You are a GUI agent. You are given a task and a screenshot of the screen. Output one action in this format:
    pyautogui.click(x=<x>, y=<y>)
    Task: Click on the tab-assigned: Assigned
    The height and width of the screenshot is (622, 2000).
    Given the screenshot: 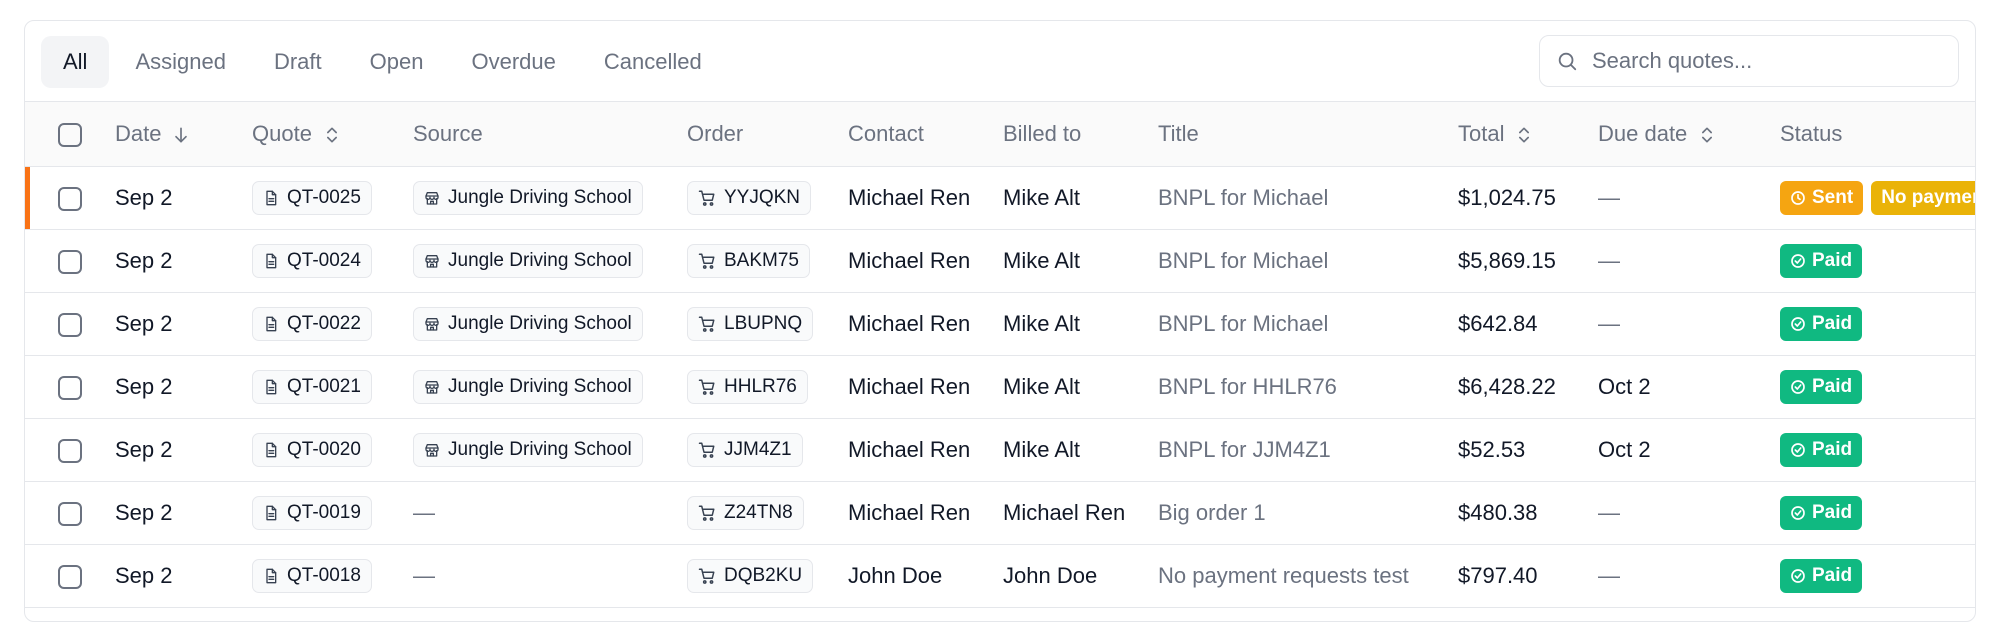 What is the action you would take?
    pyautogui.click(x=180, y=62)
    